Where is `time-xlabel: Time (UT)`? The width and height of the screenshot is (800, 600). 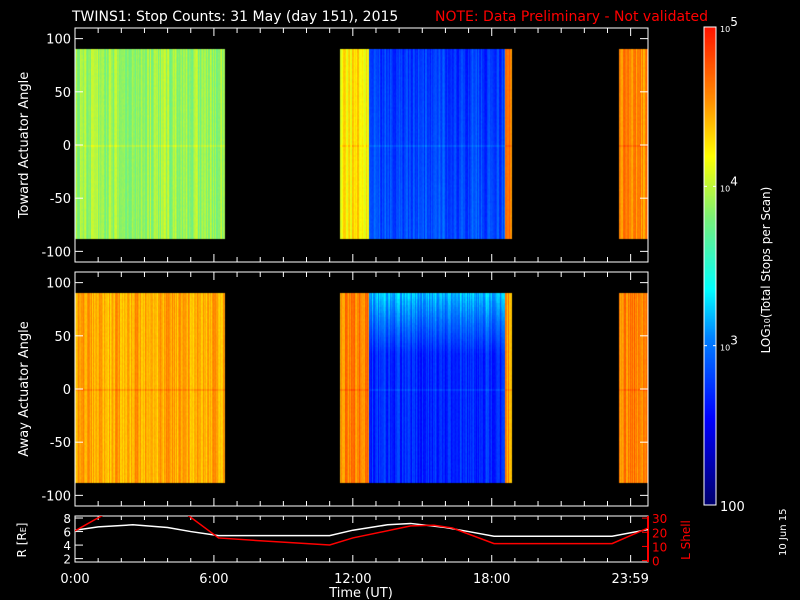 time-xlabel: Time (UT) is located at coordinates (360, 593).